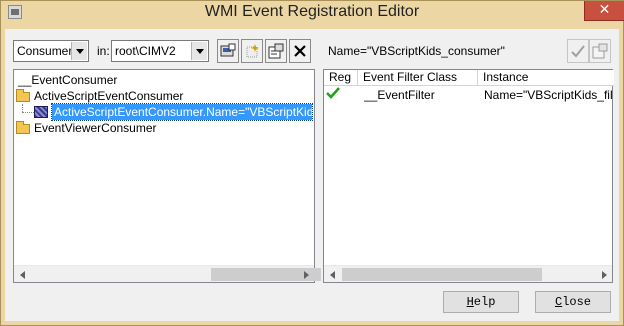  I want to click on type-select-value: Consumers, so click(48, 51).